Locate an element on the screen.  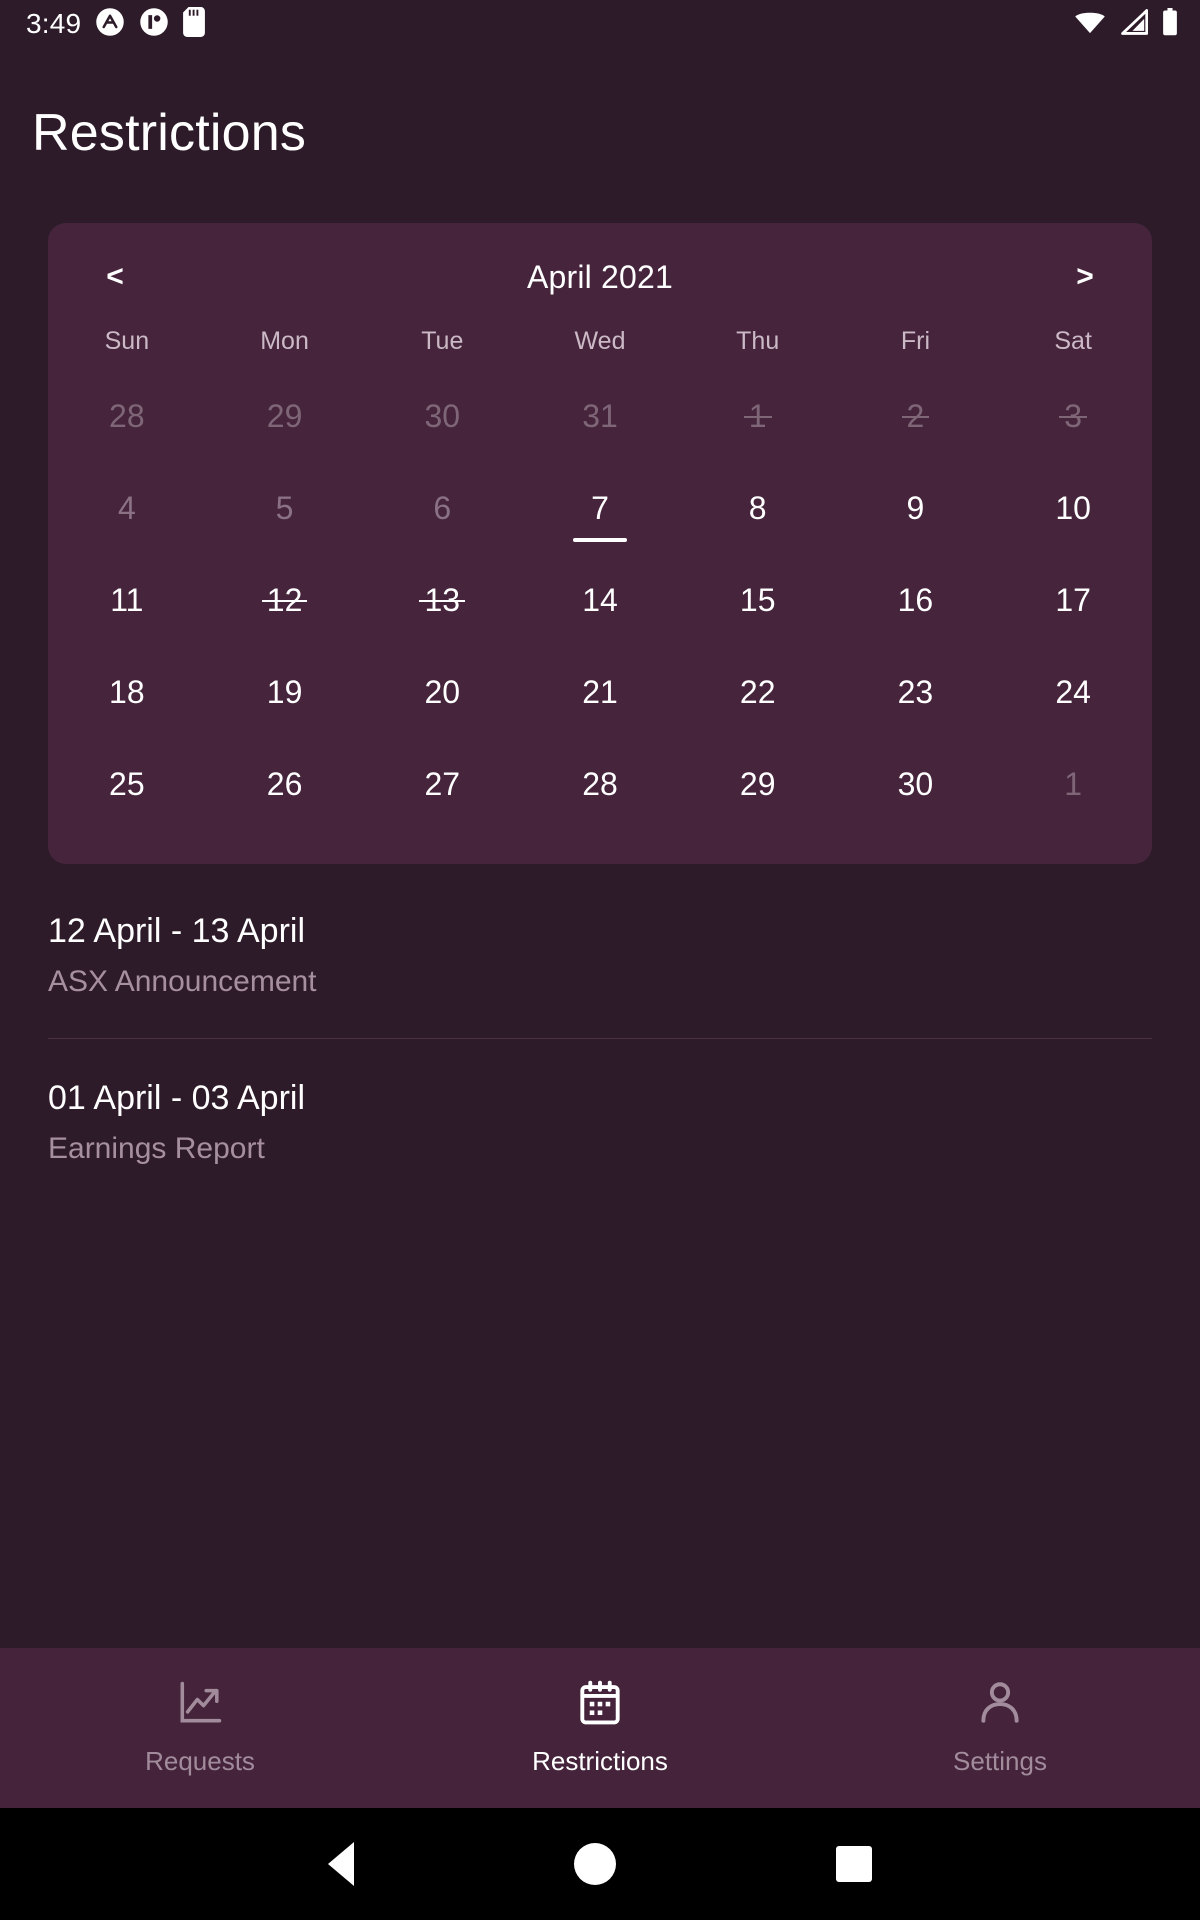
calendar-day-number: 29 is located at coordinates (284, 416).